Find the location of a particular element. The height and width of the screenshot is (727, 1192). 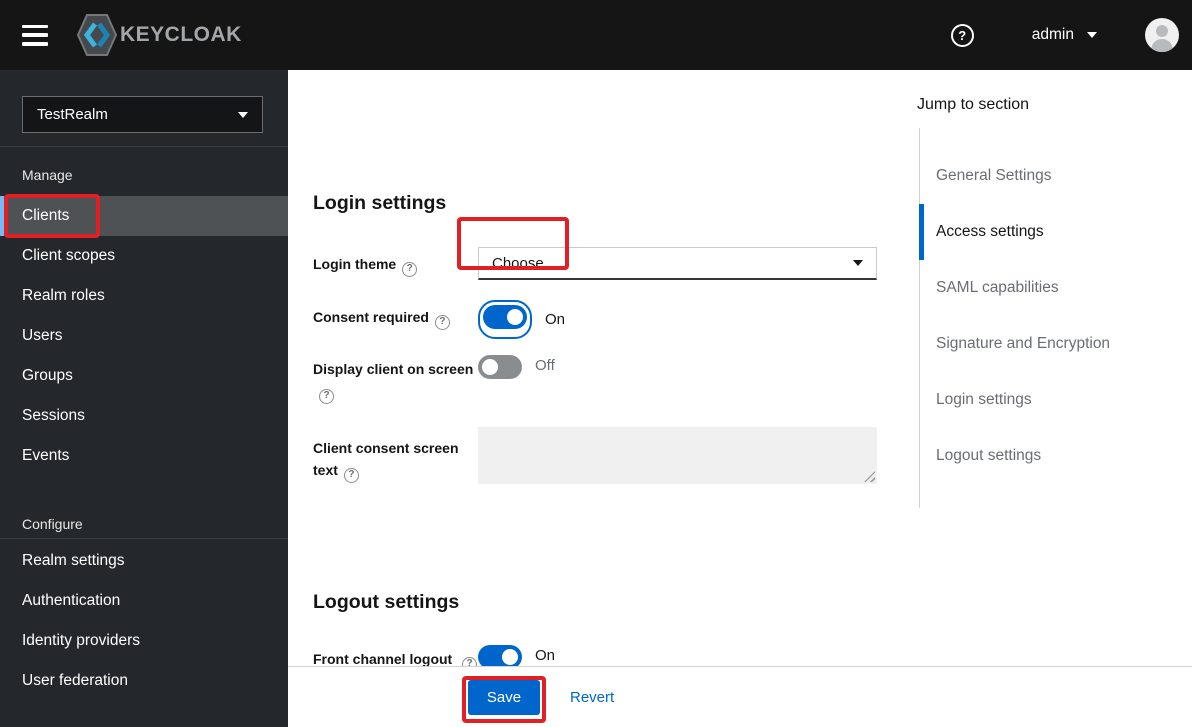

realm-name: TestRealm is located at coordinates (72, 114).